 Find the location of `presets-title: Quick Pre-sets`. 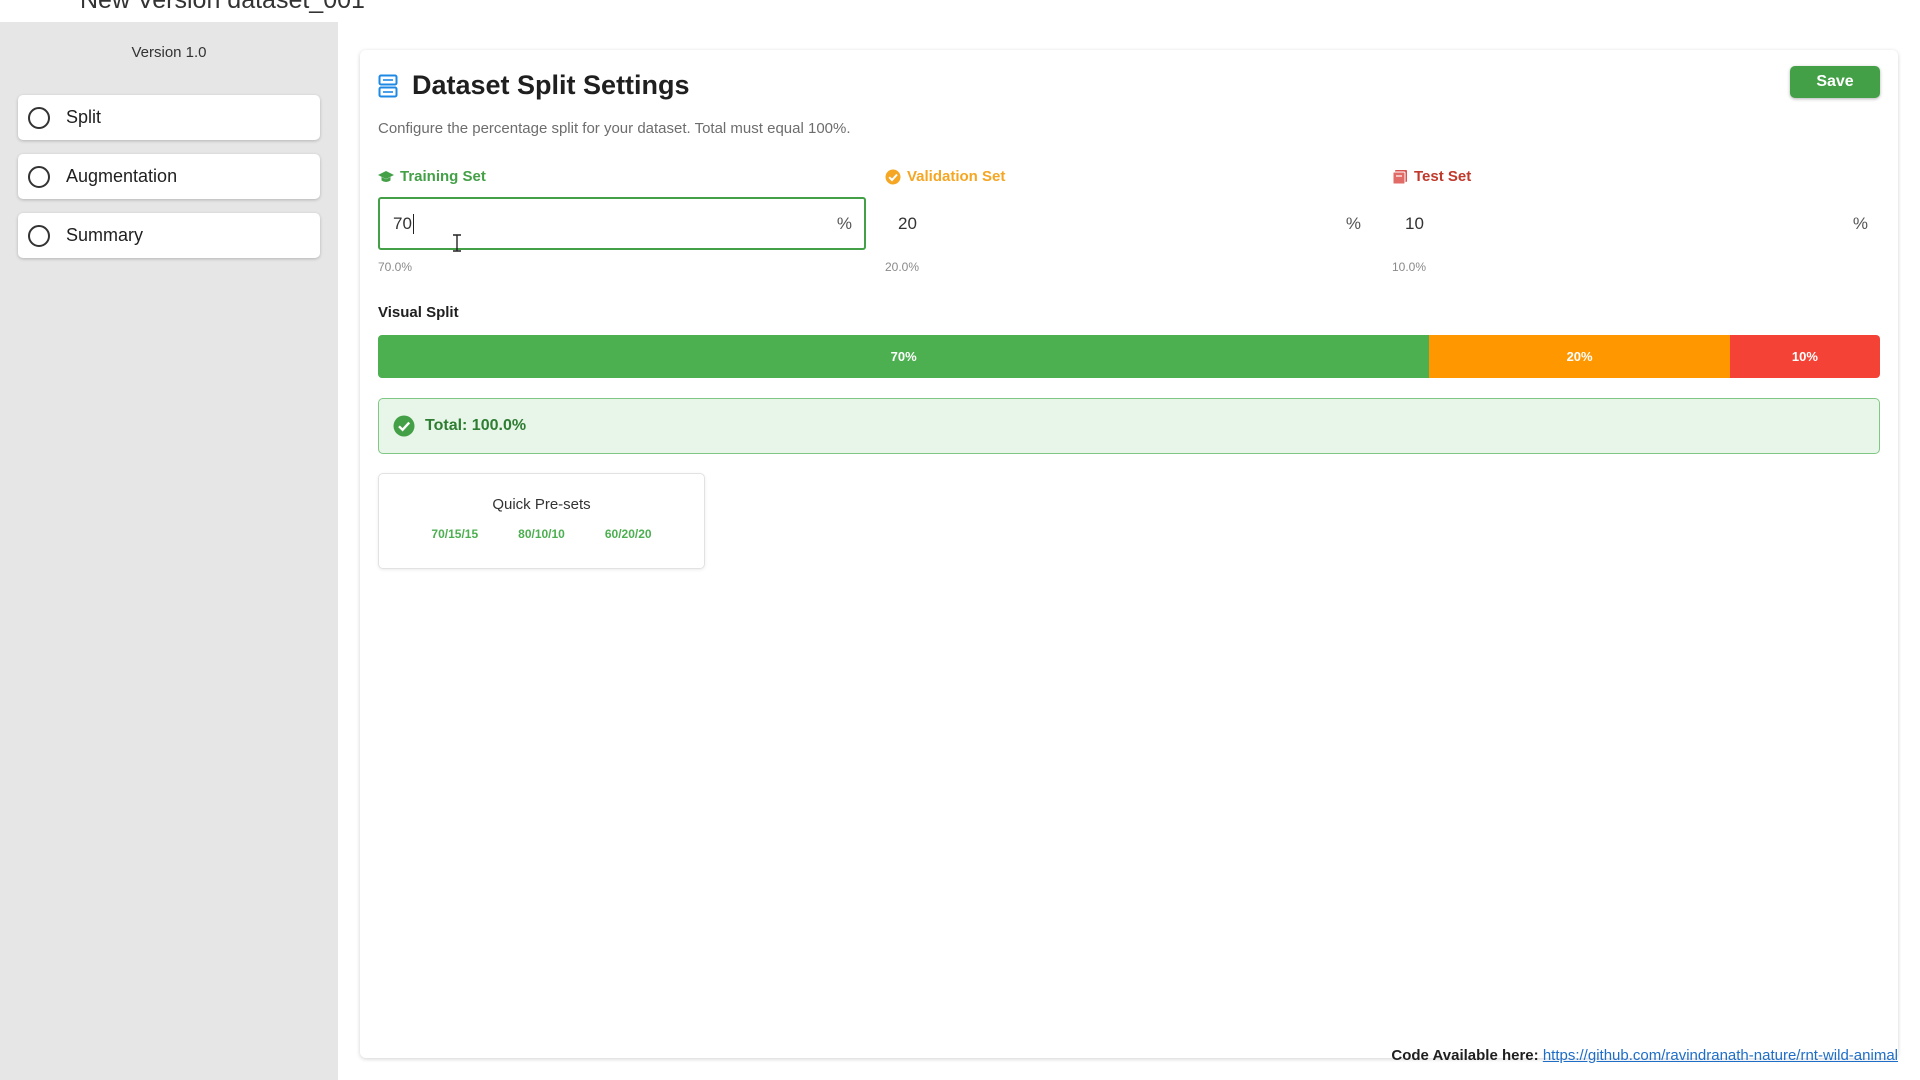

presets-title: Quick Pre-sets is located at coordinates (541, 504).